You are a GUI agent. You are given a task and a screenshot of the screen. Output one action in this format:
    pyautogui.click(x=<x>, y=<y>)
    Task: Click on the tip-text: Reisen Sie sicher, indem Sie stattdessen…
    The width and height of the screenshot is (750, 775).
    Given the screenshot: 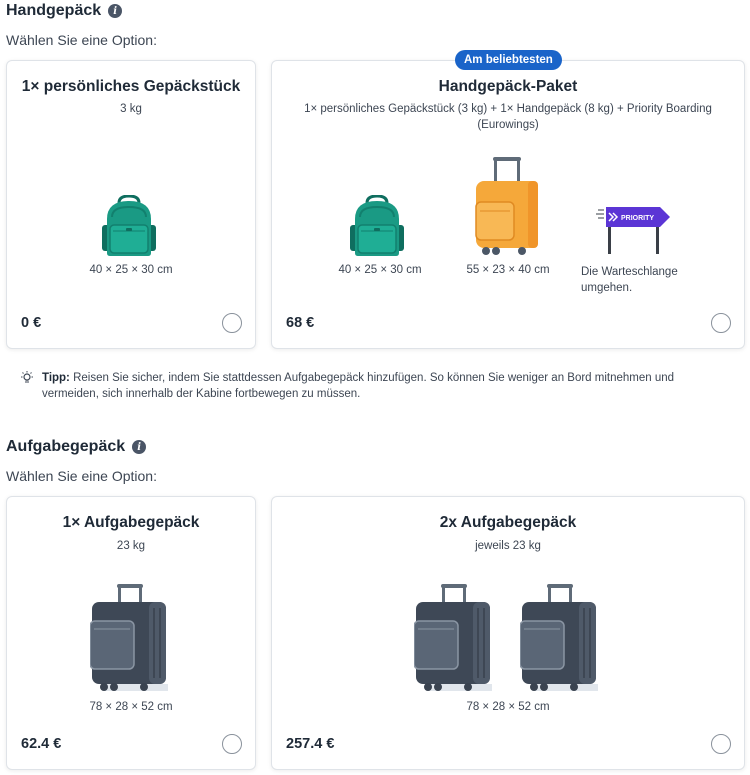 What is the action you would take?
    pyautogui.click(x=358, y=386)
    